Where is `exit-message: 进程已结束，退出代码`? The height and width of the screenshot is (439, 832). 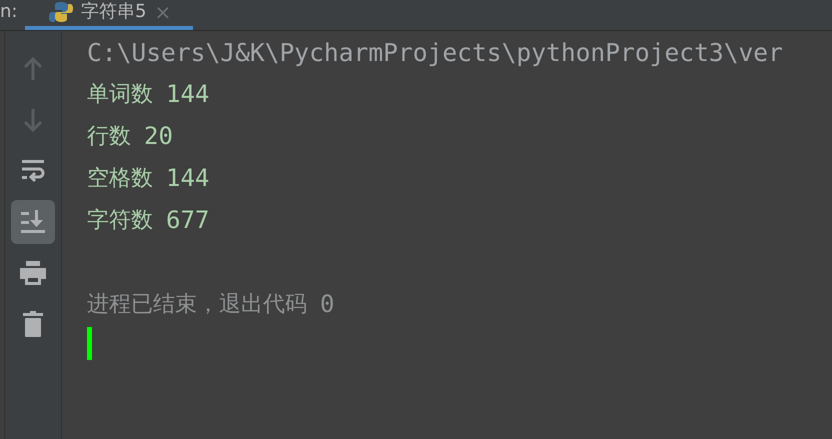
exit-message: 进程已结束，退出代码 is located at coordinates (197, 305).